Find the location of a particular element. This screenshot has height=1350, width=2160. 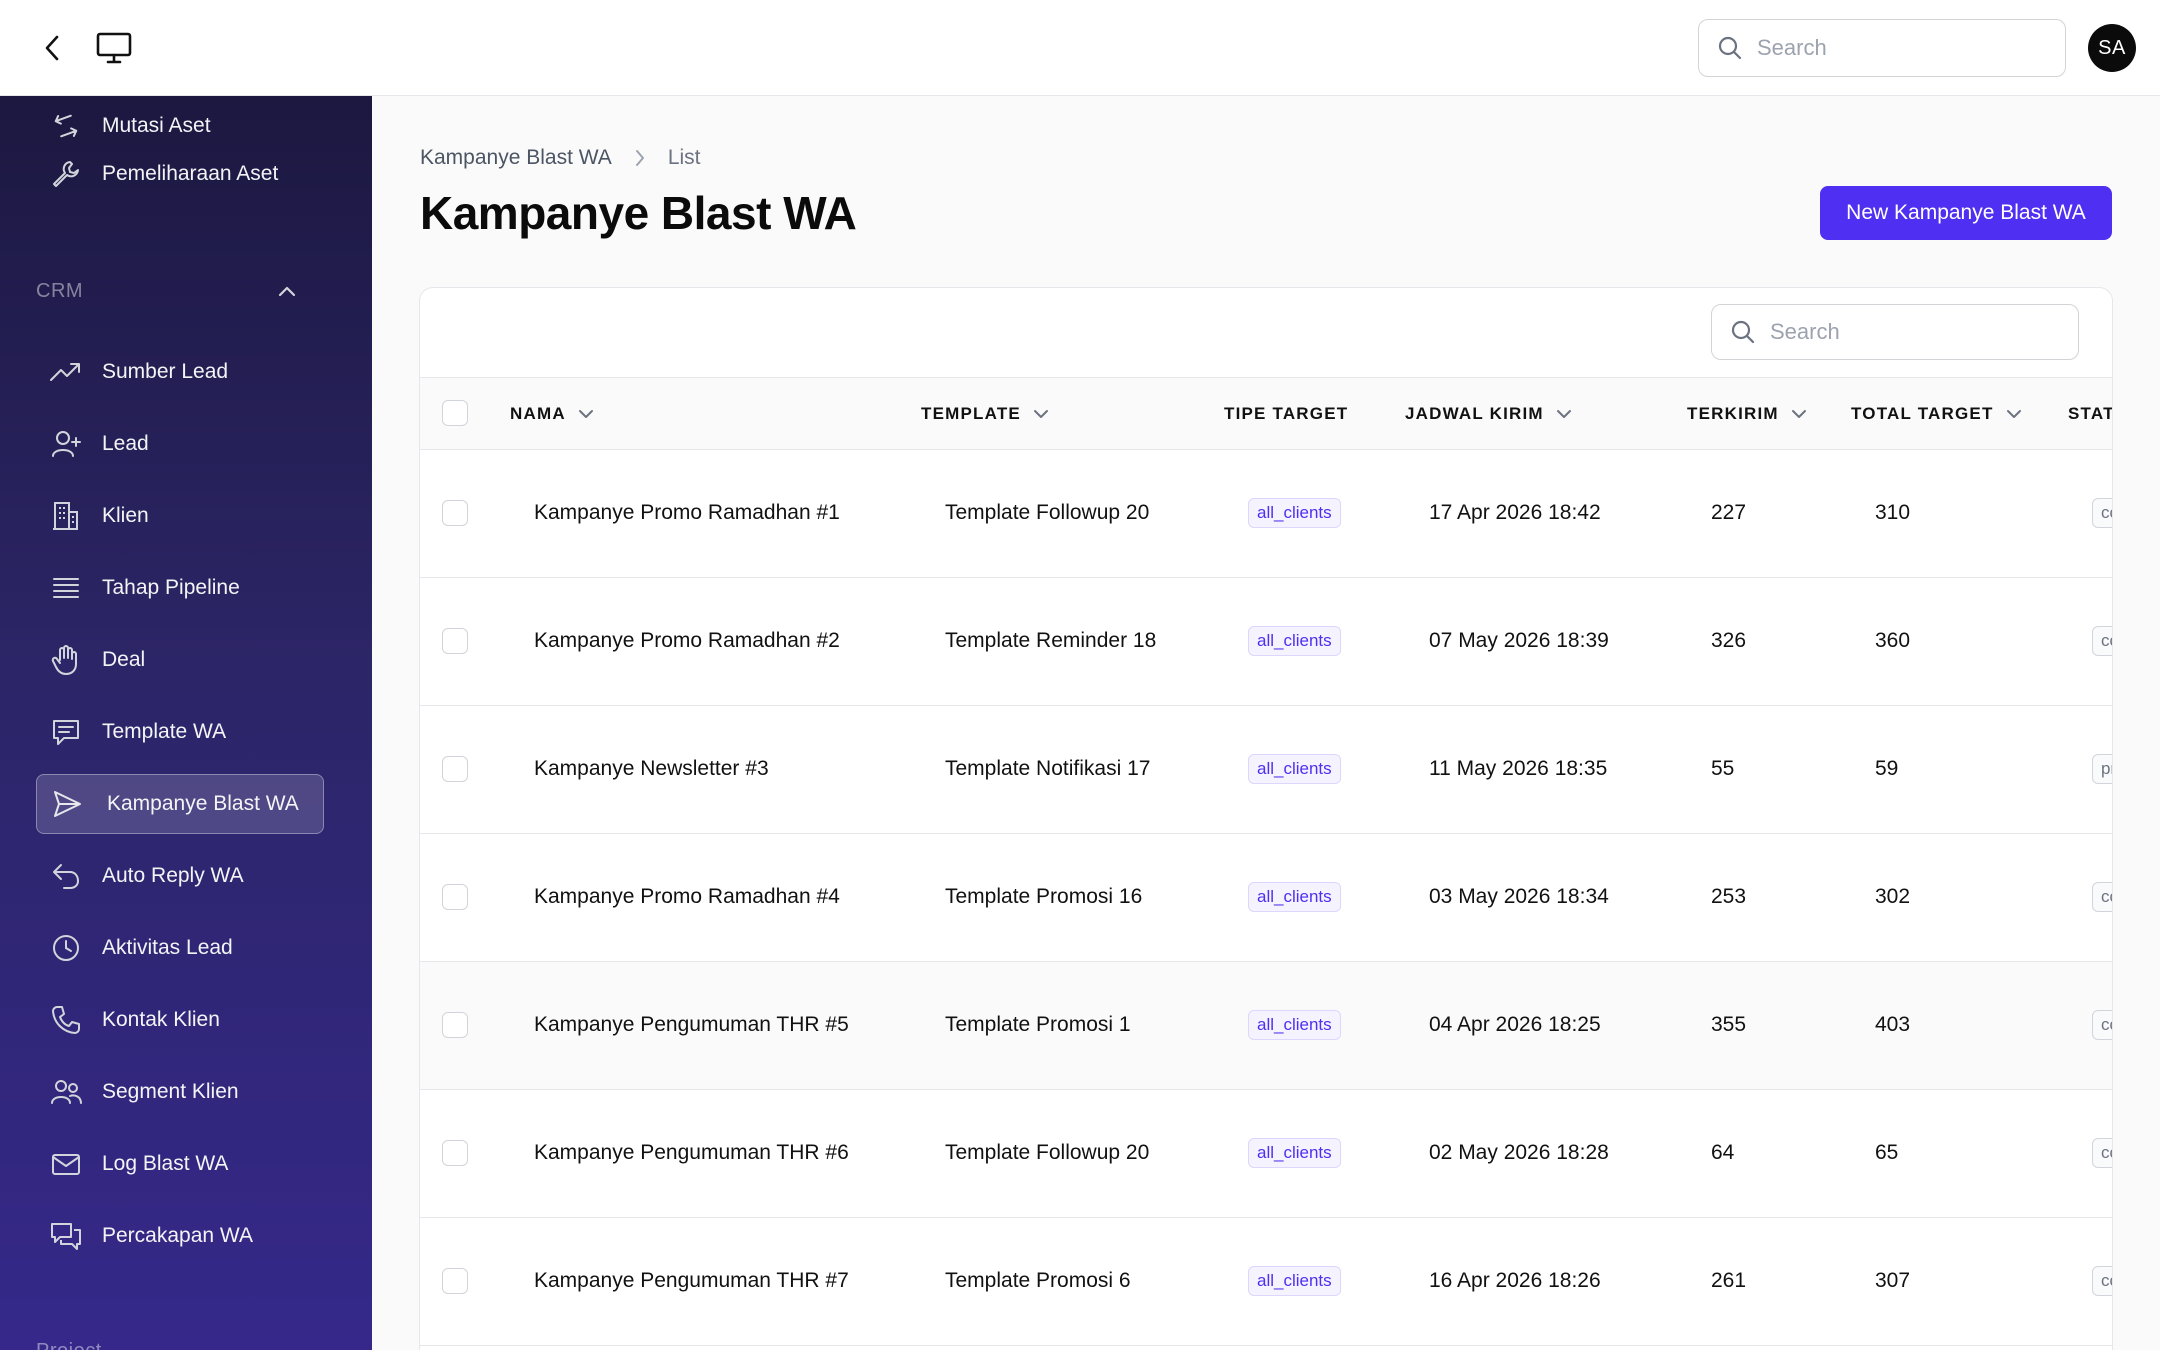

sidebar-item-kampanye-blast-wa: Kampanye Blast WA is located at coordinates (180, 804).